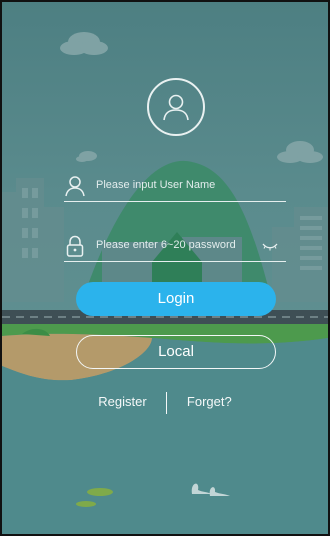  What do you see at coordinates (166, 245) in the screenshot?
I see `password-placeholder: Please enter 6~20 password` at bounding box center [166, 245].